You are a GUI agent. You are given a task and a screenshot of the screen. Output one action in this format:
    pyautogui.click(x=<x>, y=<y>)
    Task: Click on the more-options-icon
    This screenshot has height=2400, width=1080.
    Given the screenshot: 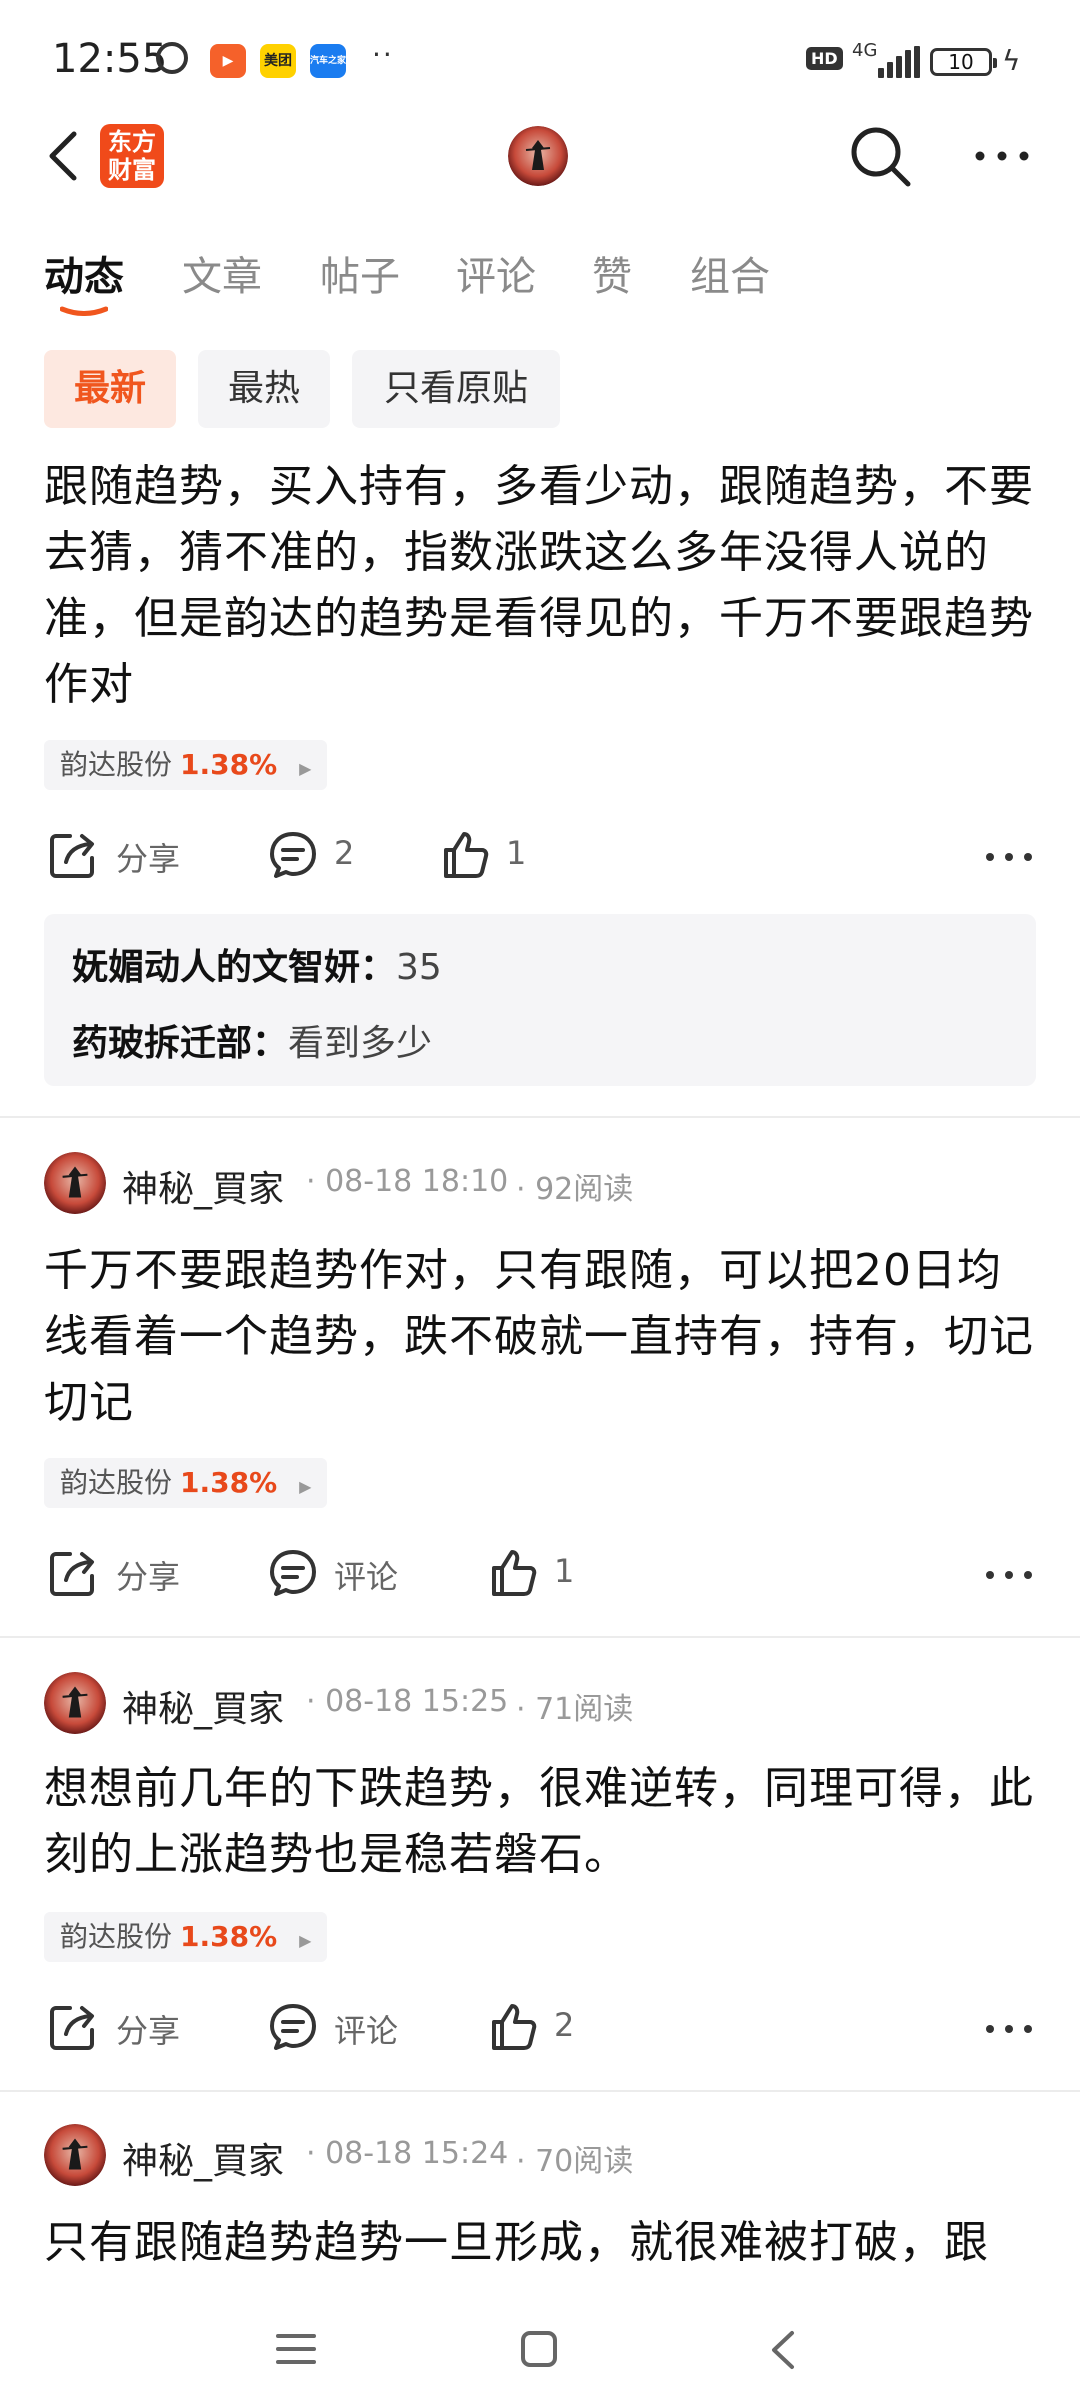 What is the action you would take?
    pyautogui.click(x=1002, y=156)
    